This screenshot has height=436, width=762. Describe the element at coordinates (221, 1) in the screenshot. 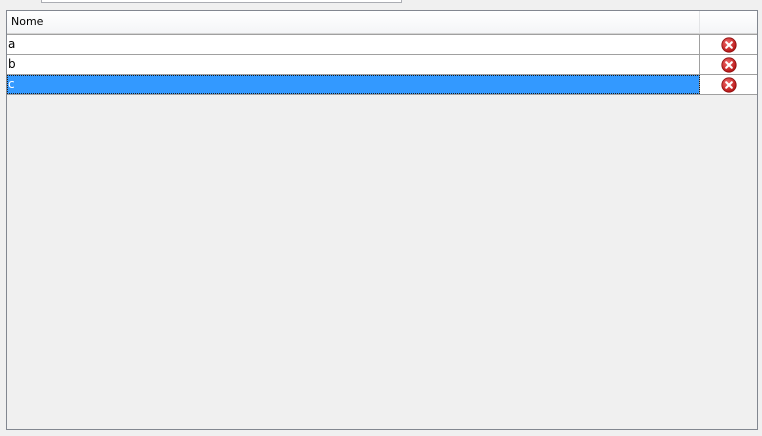

I see `text-input` at that location.